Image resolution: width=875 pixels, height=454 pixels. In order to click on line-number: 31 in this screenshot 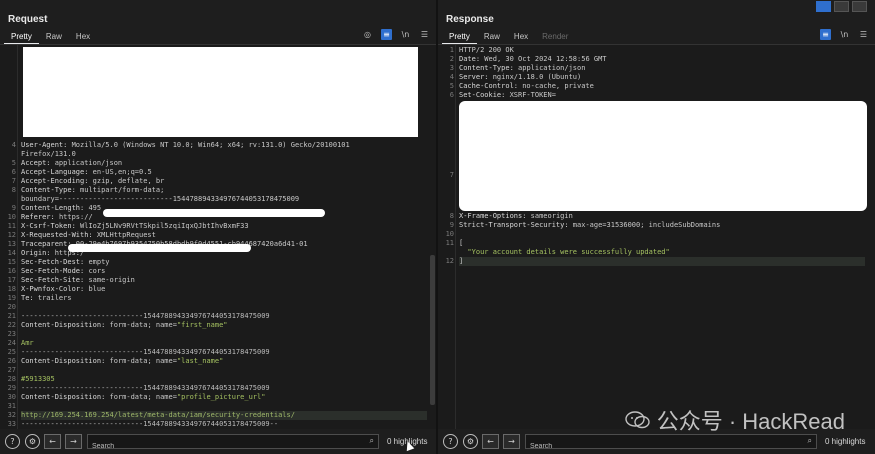, I will do `click(11, 406)`.